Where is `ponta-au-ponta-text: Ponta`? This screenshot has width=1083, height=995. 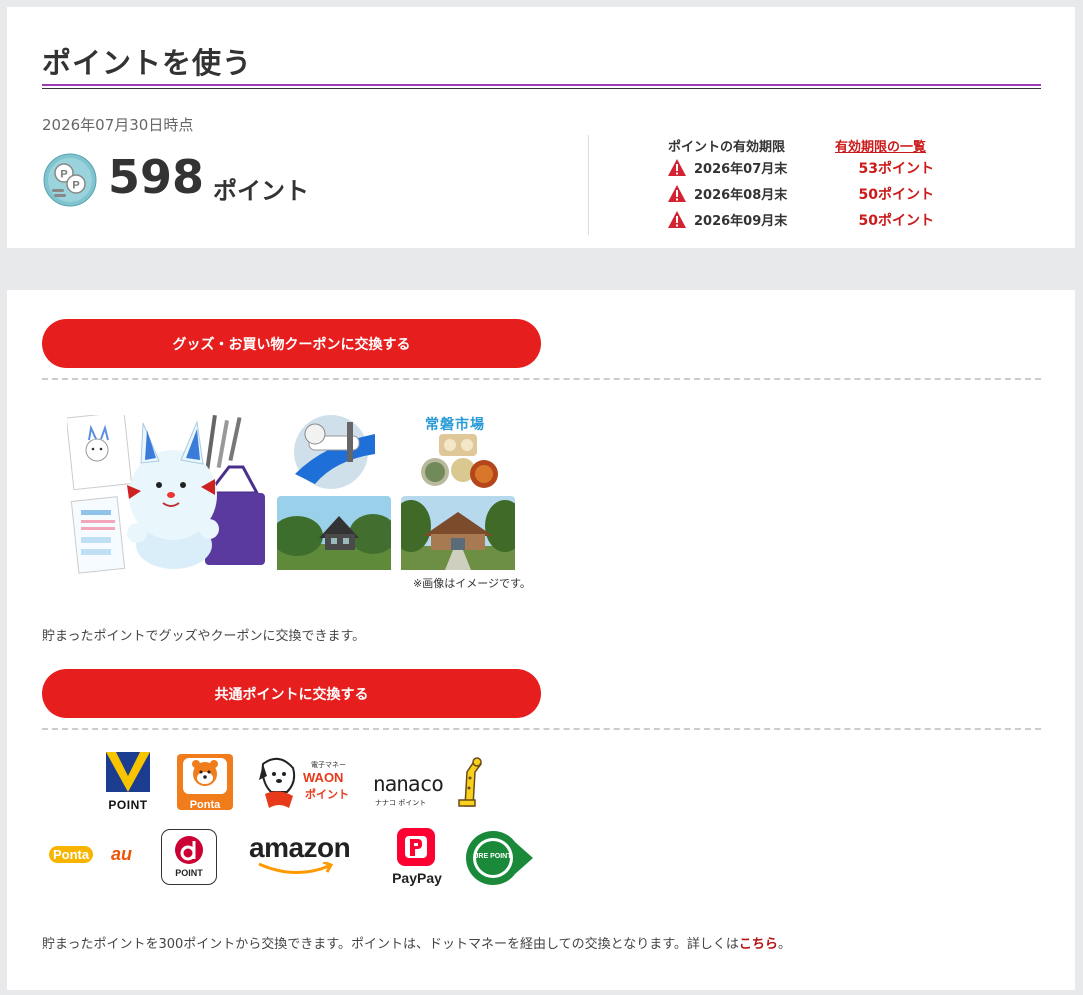 ponta-au-ponta-text: Ponta is located at coordinates (71, 854).